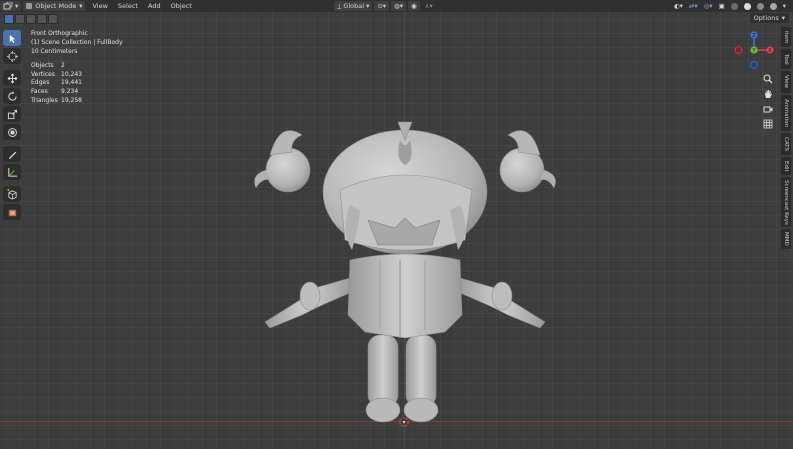 The width and height of the screenshot is (793, 449). I want to click on select-invert-button, so click(42, 18).